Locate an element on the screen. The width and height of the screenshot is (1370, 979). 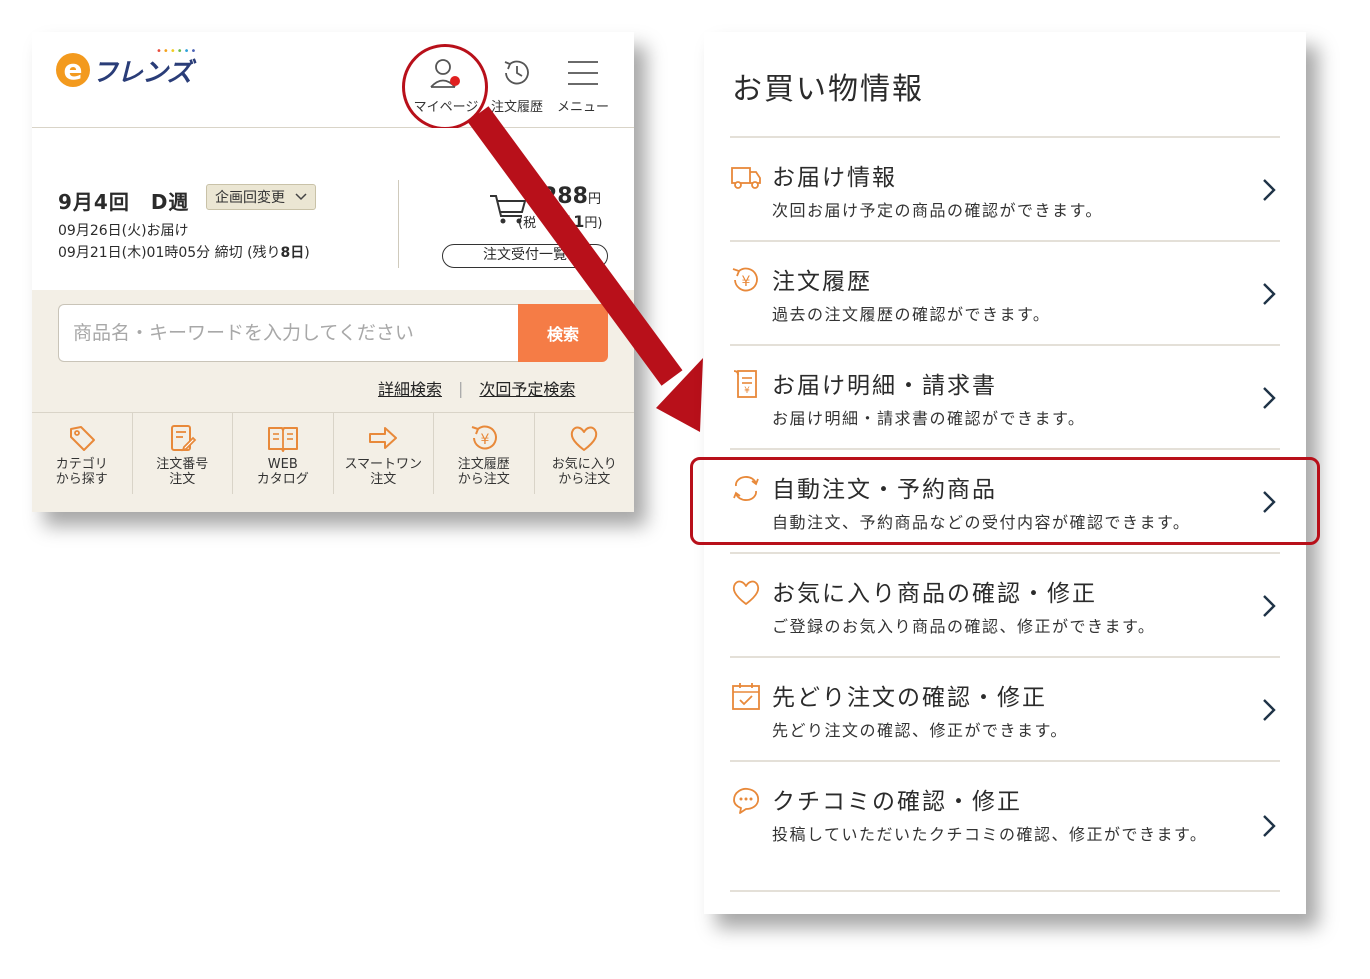
order-accept-list-button: 注文受付一覧 is located at coordinates (525, 256).